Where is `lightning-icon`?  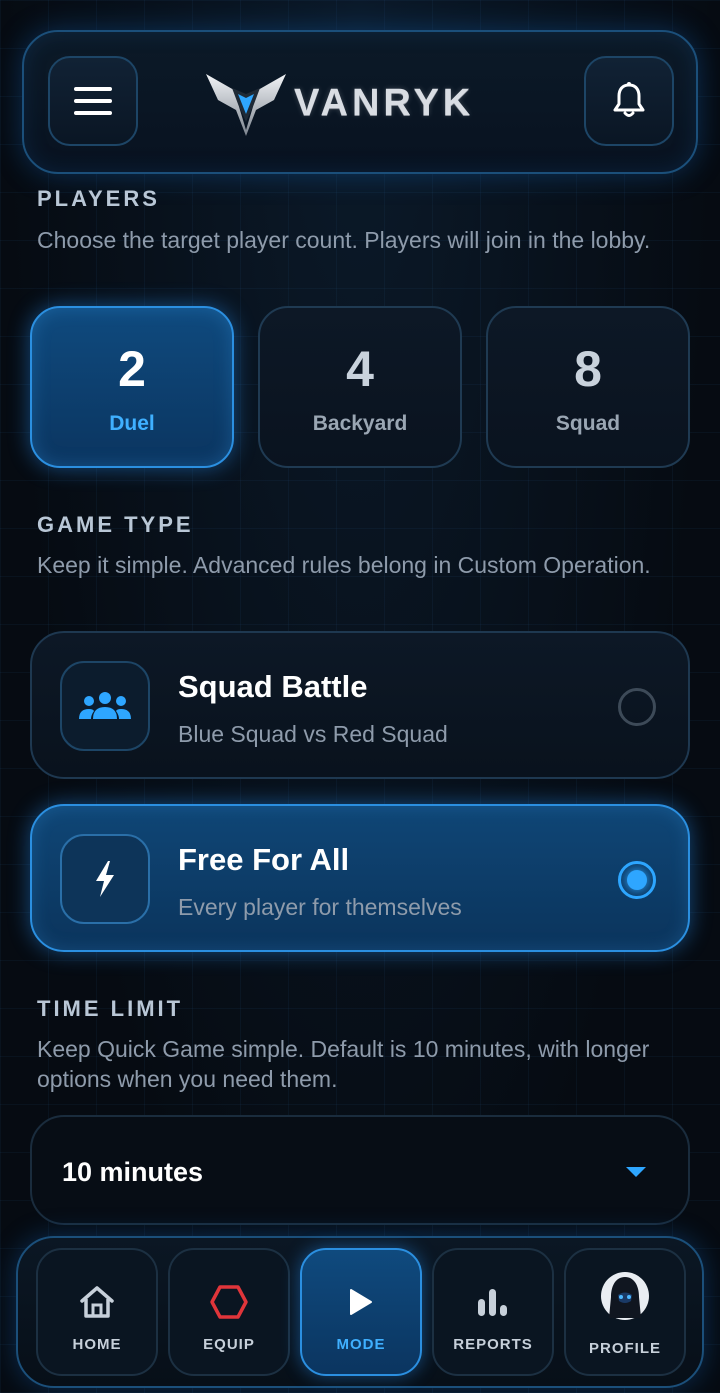
lightning-icon is located at coordinates (105, 879).